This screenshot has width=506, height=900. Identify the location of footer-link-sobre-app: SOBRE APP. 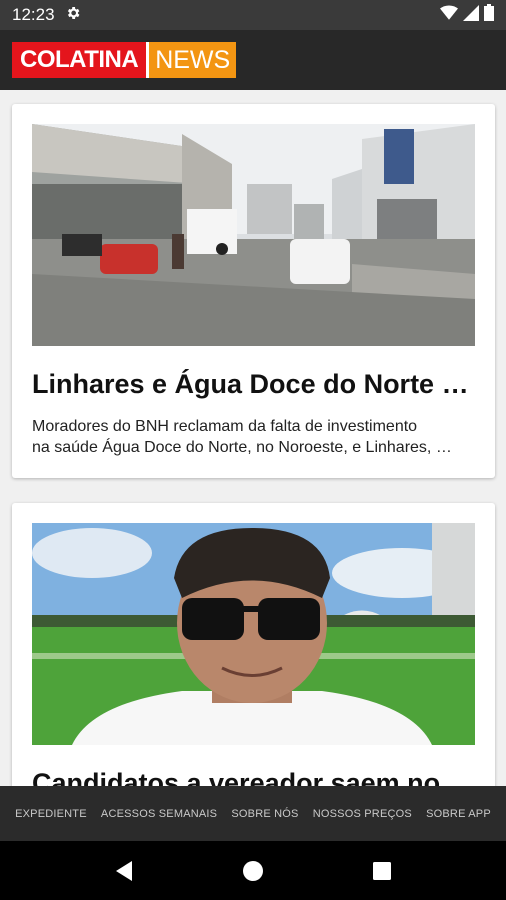
(458, 814).